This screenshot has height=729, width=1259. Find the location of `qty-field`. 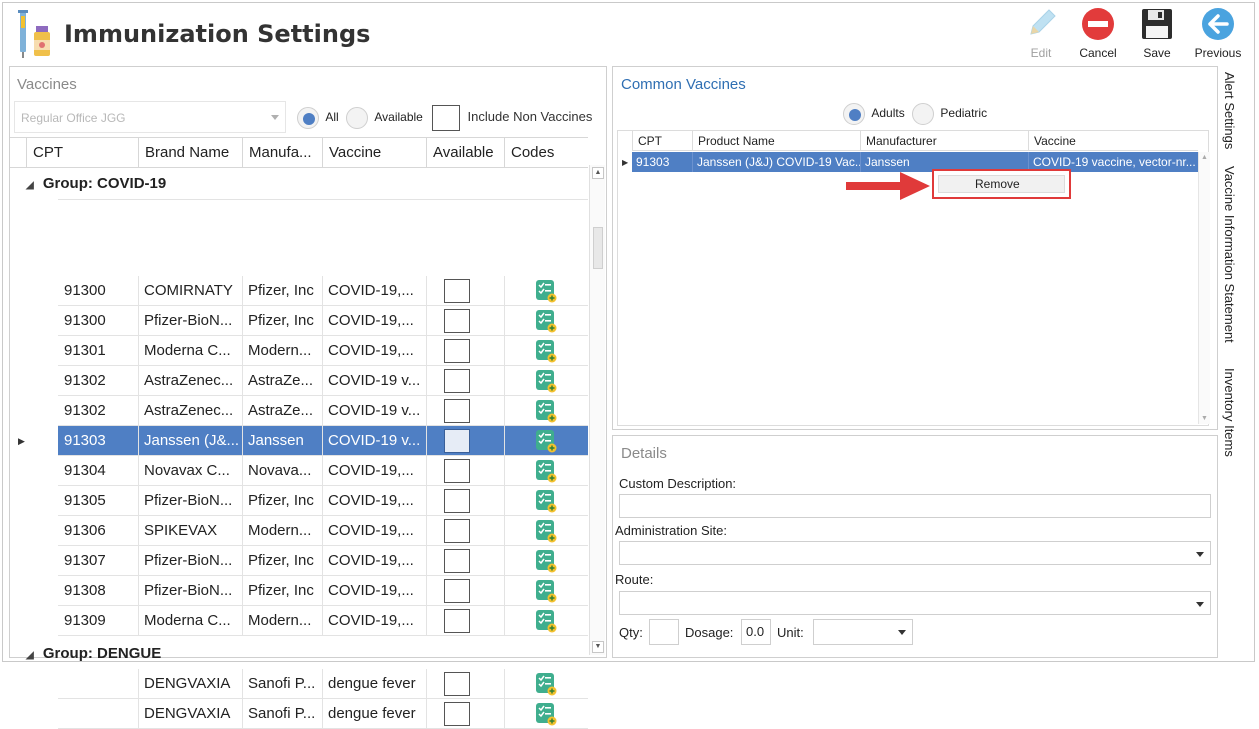

qty-field is located at coordinates (664, 632).